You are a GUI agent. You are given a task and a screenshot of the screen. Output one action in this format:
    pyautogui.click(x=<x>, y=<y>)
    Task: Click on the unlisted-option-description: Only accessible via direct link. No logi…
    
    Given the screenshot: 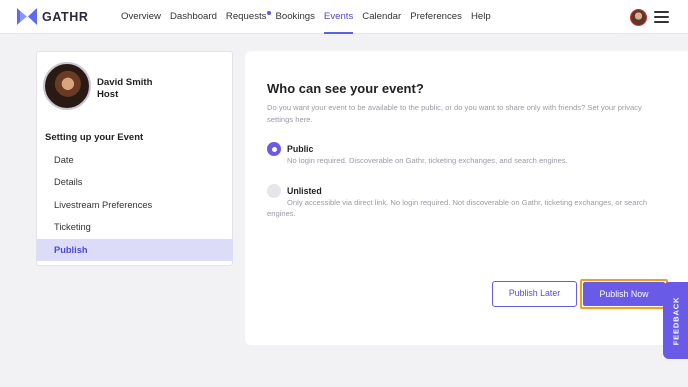 What is the action you would take?
    pyautogui.click(x=457, y=208)
    